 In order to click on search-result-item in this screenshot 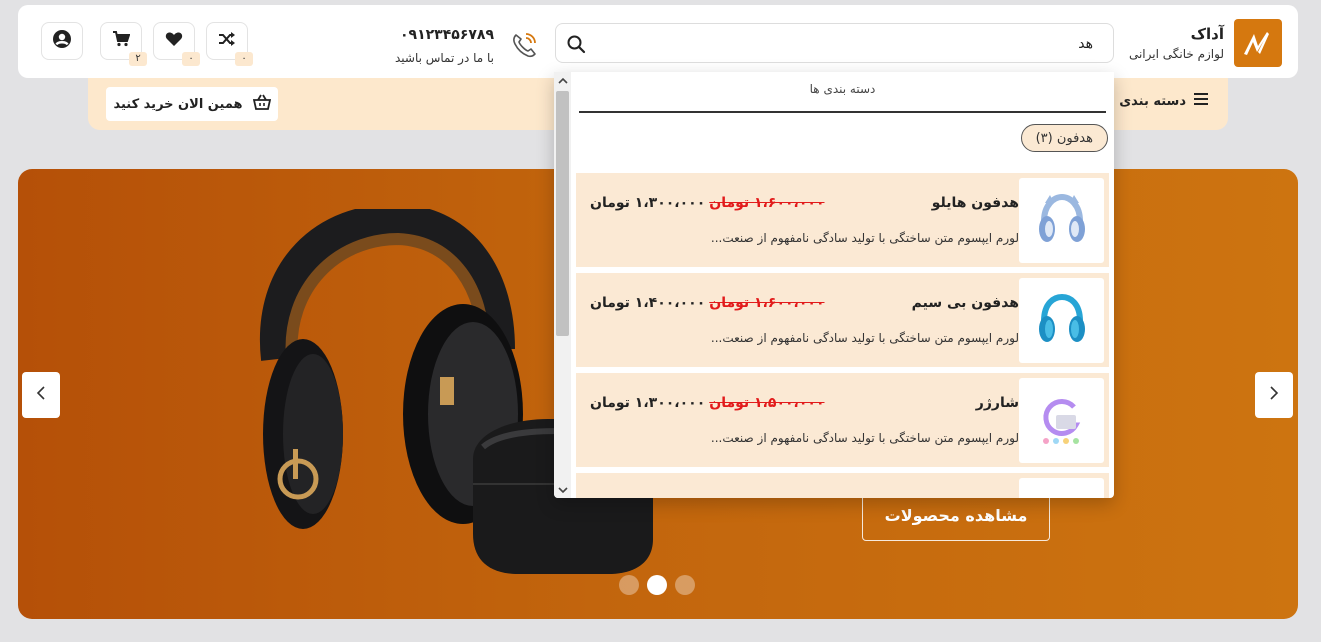, I will do `click(842, 485)`.